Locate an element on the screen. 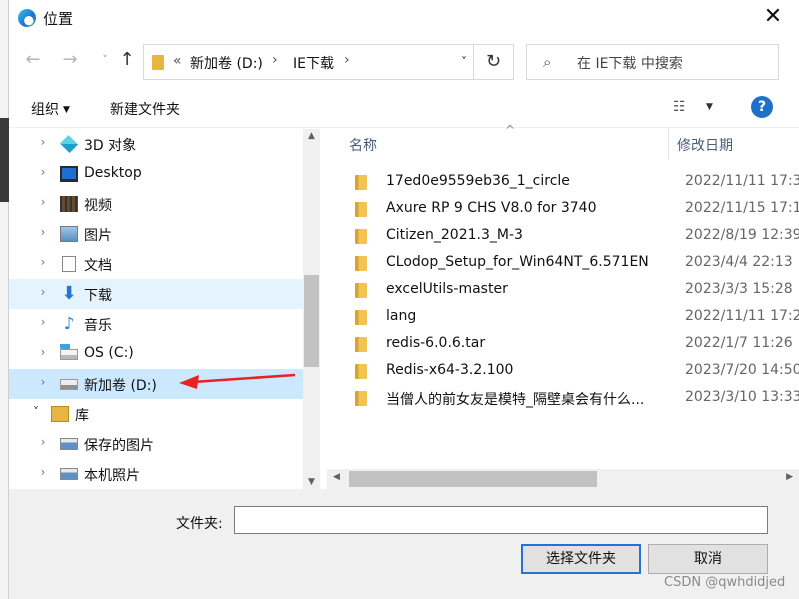  nav-item-label: 图片 is located at coordinates (98, 236).